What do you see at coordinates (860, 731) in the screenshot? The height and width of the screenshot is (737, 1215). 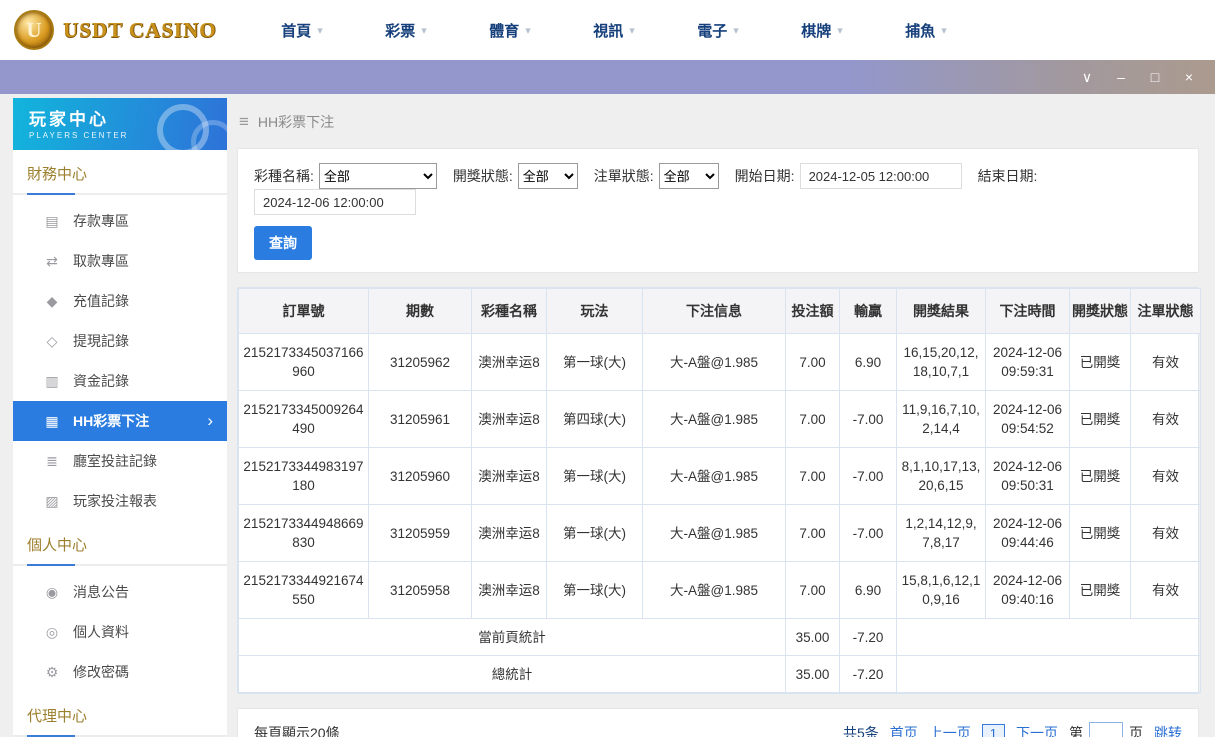 I see `total-count-text: 共5条` at bounding box center [860, 731].